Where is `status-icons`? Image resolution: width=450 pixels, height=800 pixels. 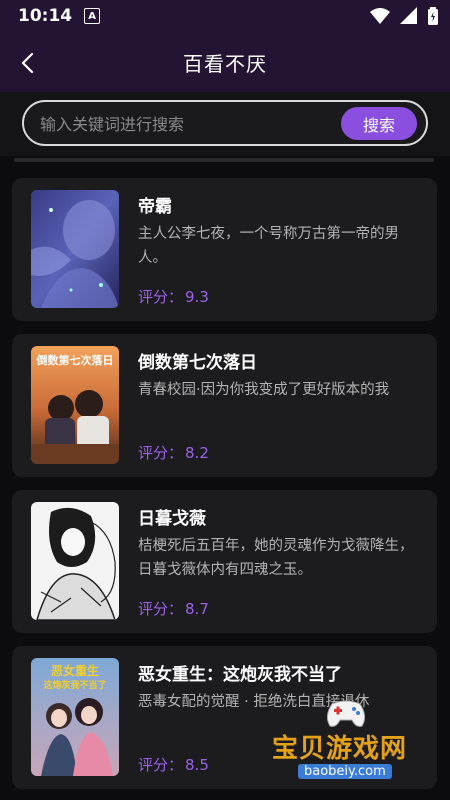
status-icons is located at coordinates (404, 16).